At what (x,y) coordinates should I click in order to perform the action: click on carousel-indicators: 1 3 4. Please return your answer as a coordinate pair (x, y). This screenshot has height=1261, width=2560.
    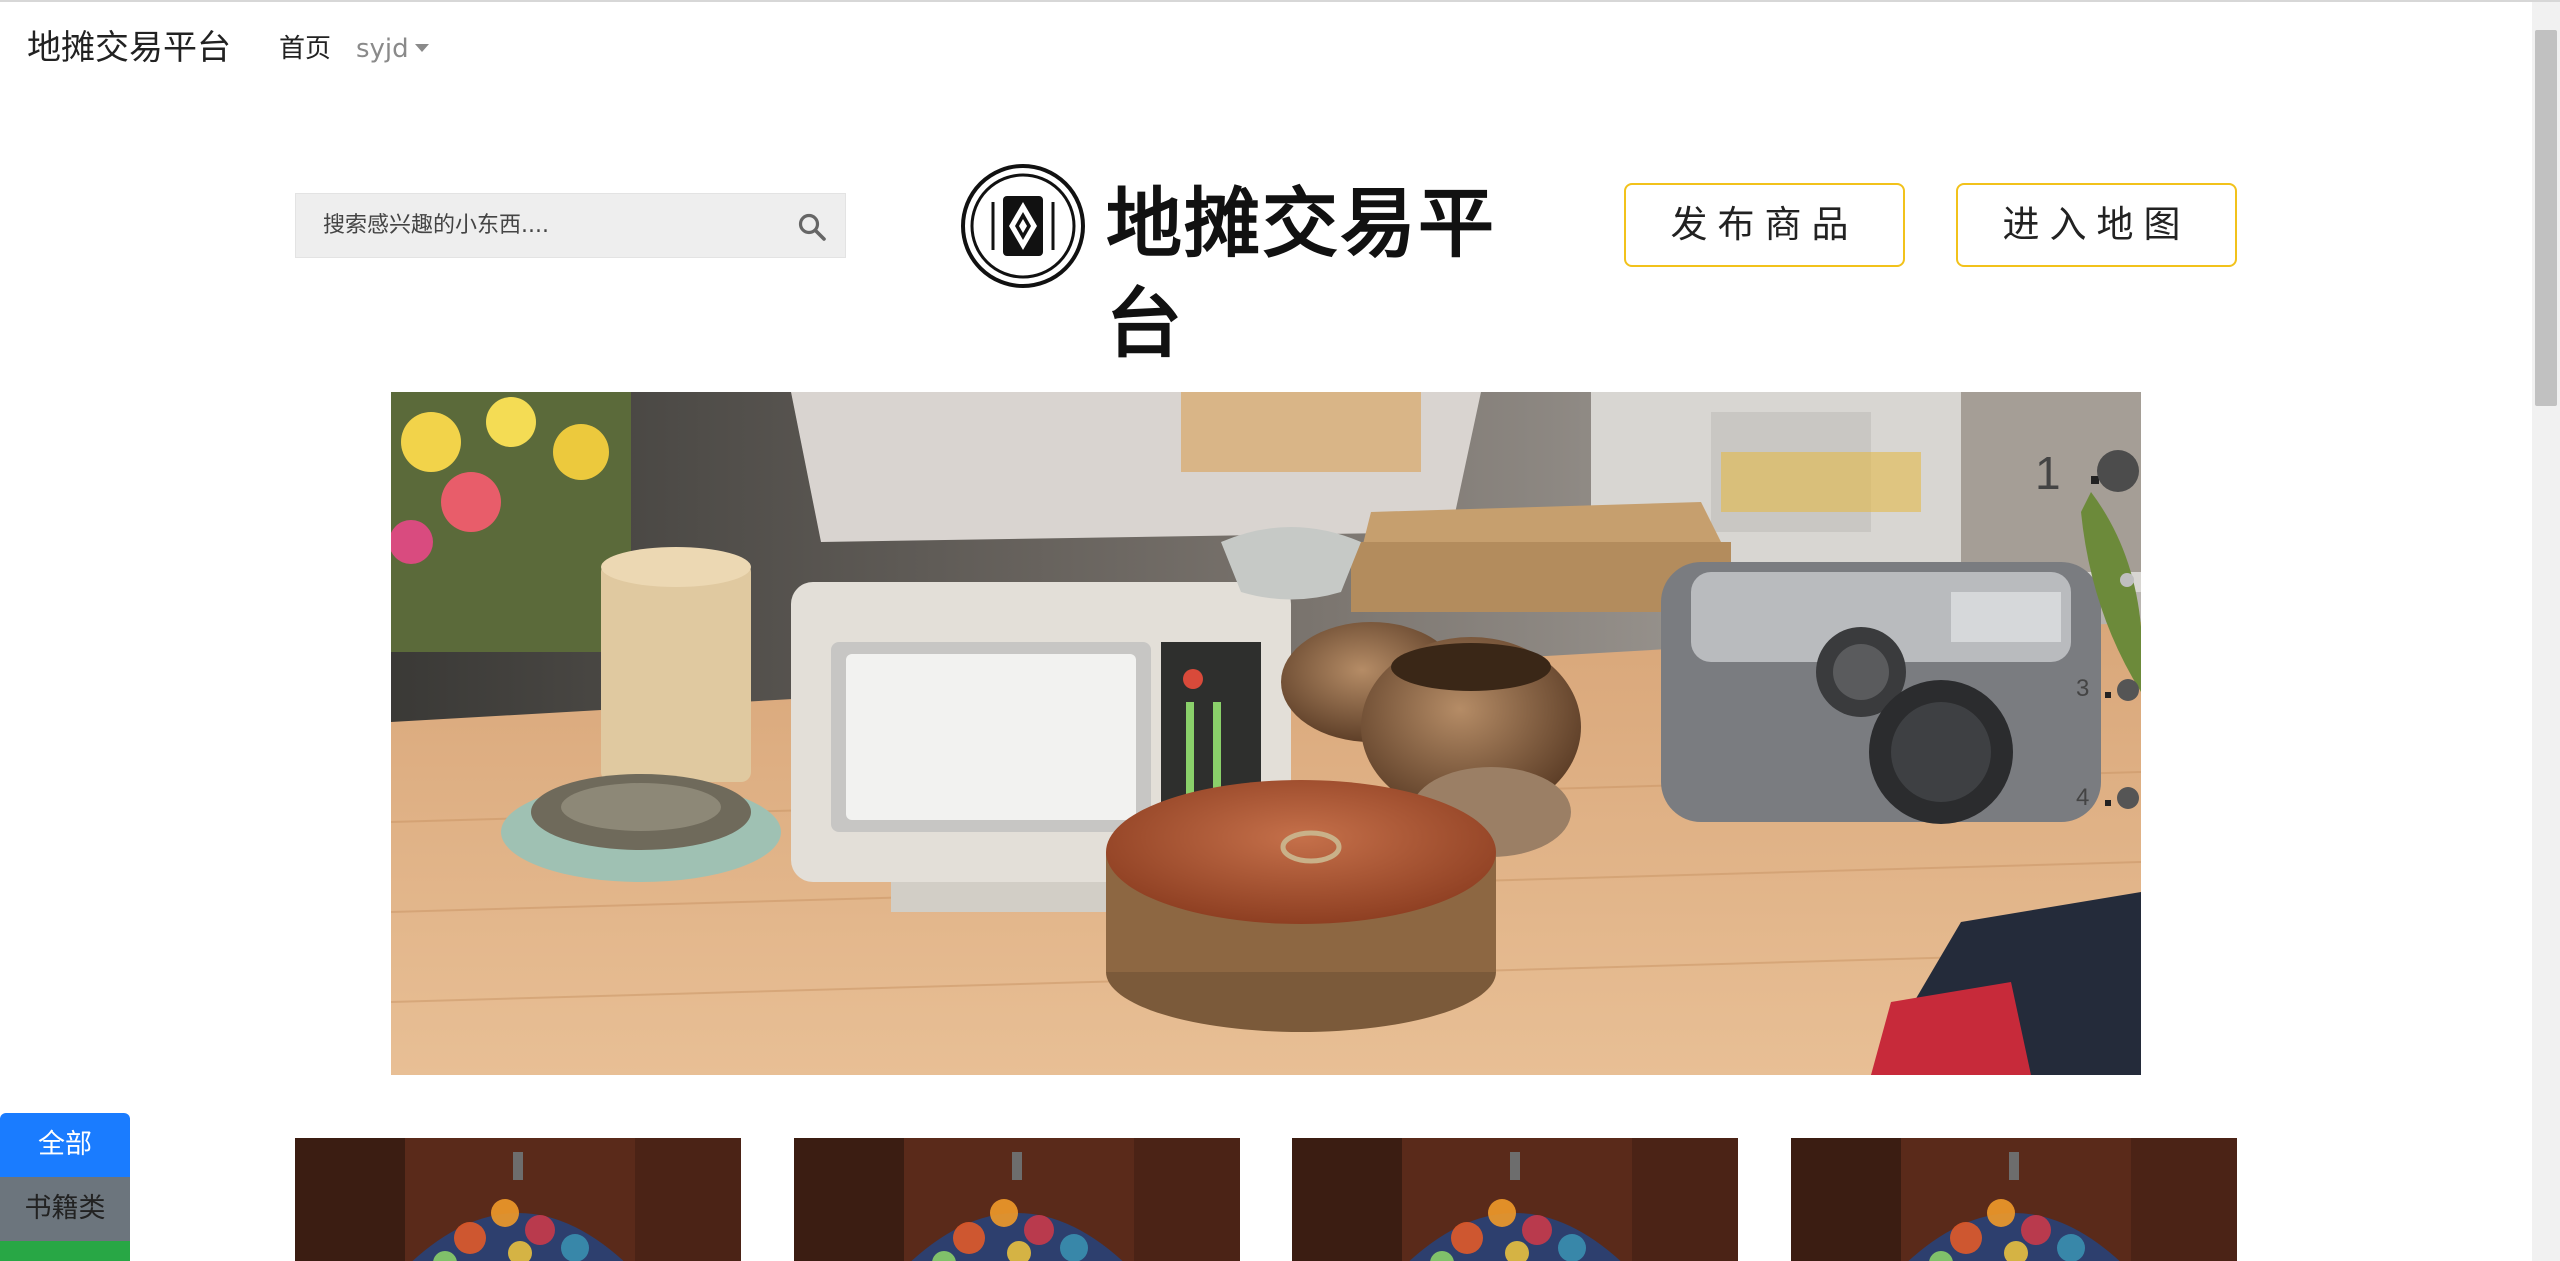
    Looking at the image, I should click on (2081, 622).